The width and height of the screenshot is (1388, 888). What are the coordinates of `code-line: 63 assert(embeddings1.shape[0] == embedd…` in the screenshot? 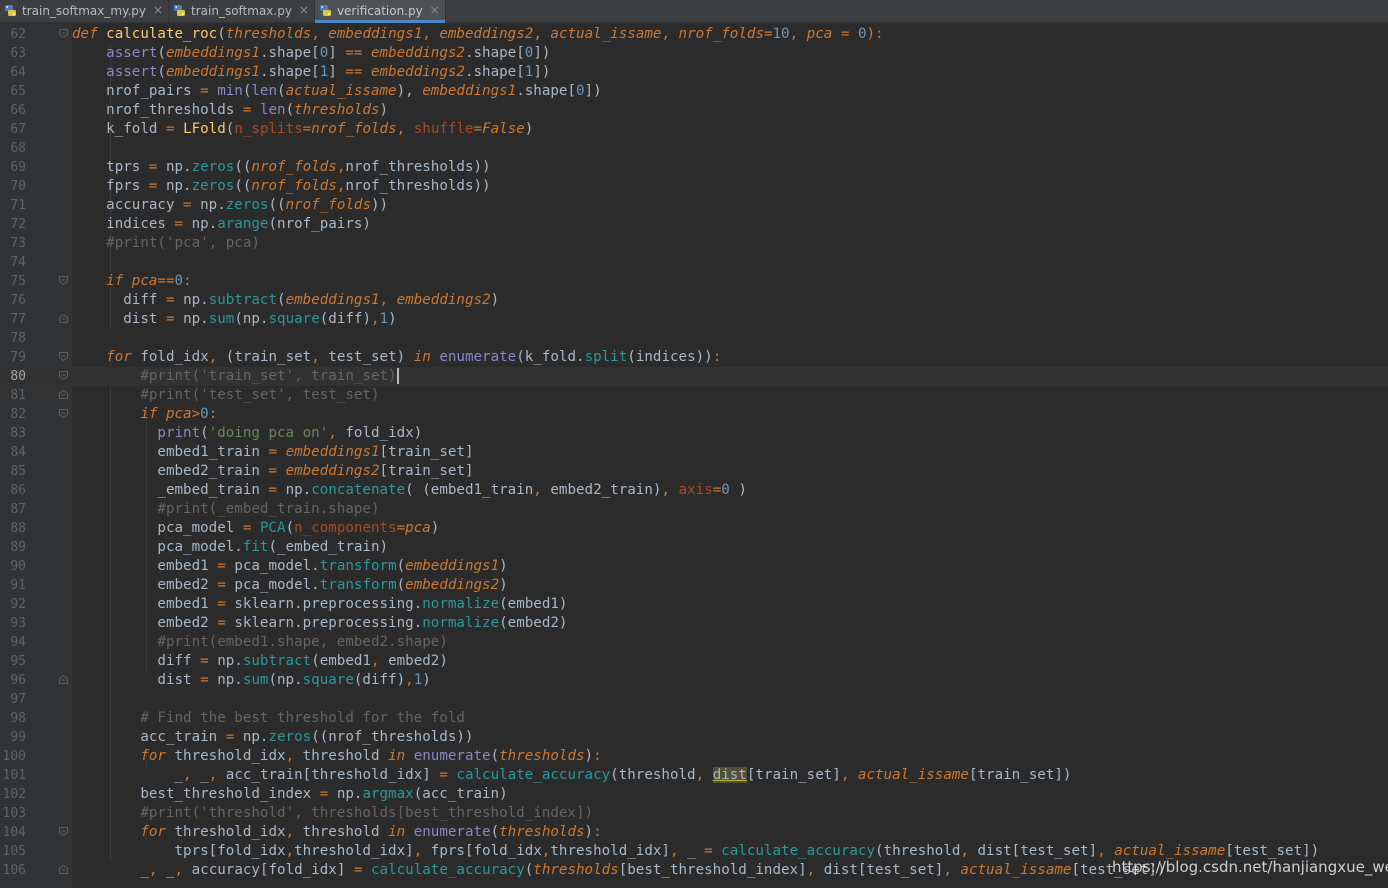 It's located at (694, 53).